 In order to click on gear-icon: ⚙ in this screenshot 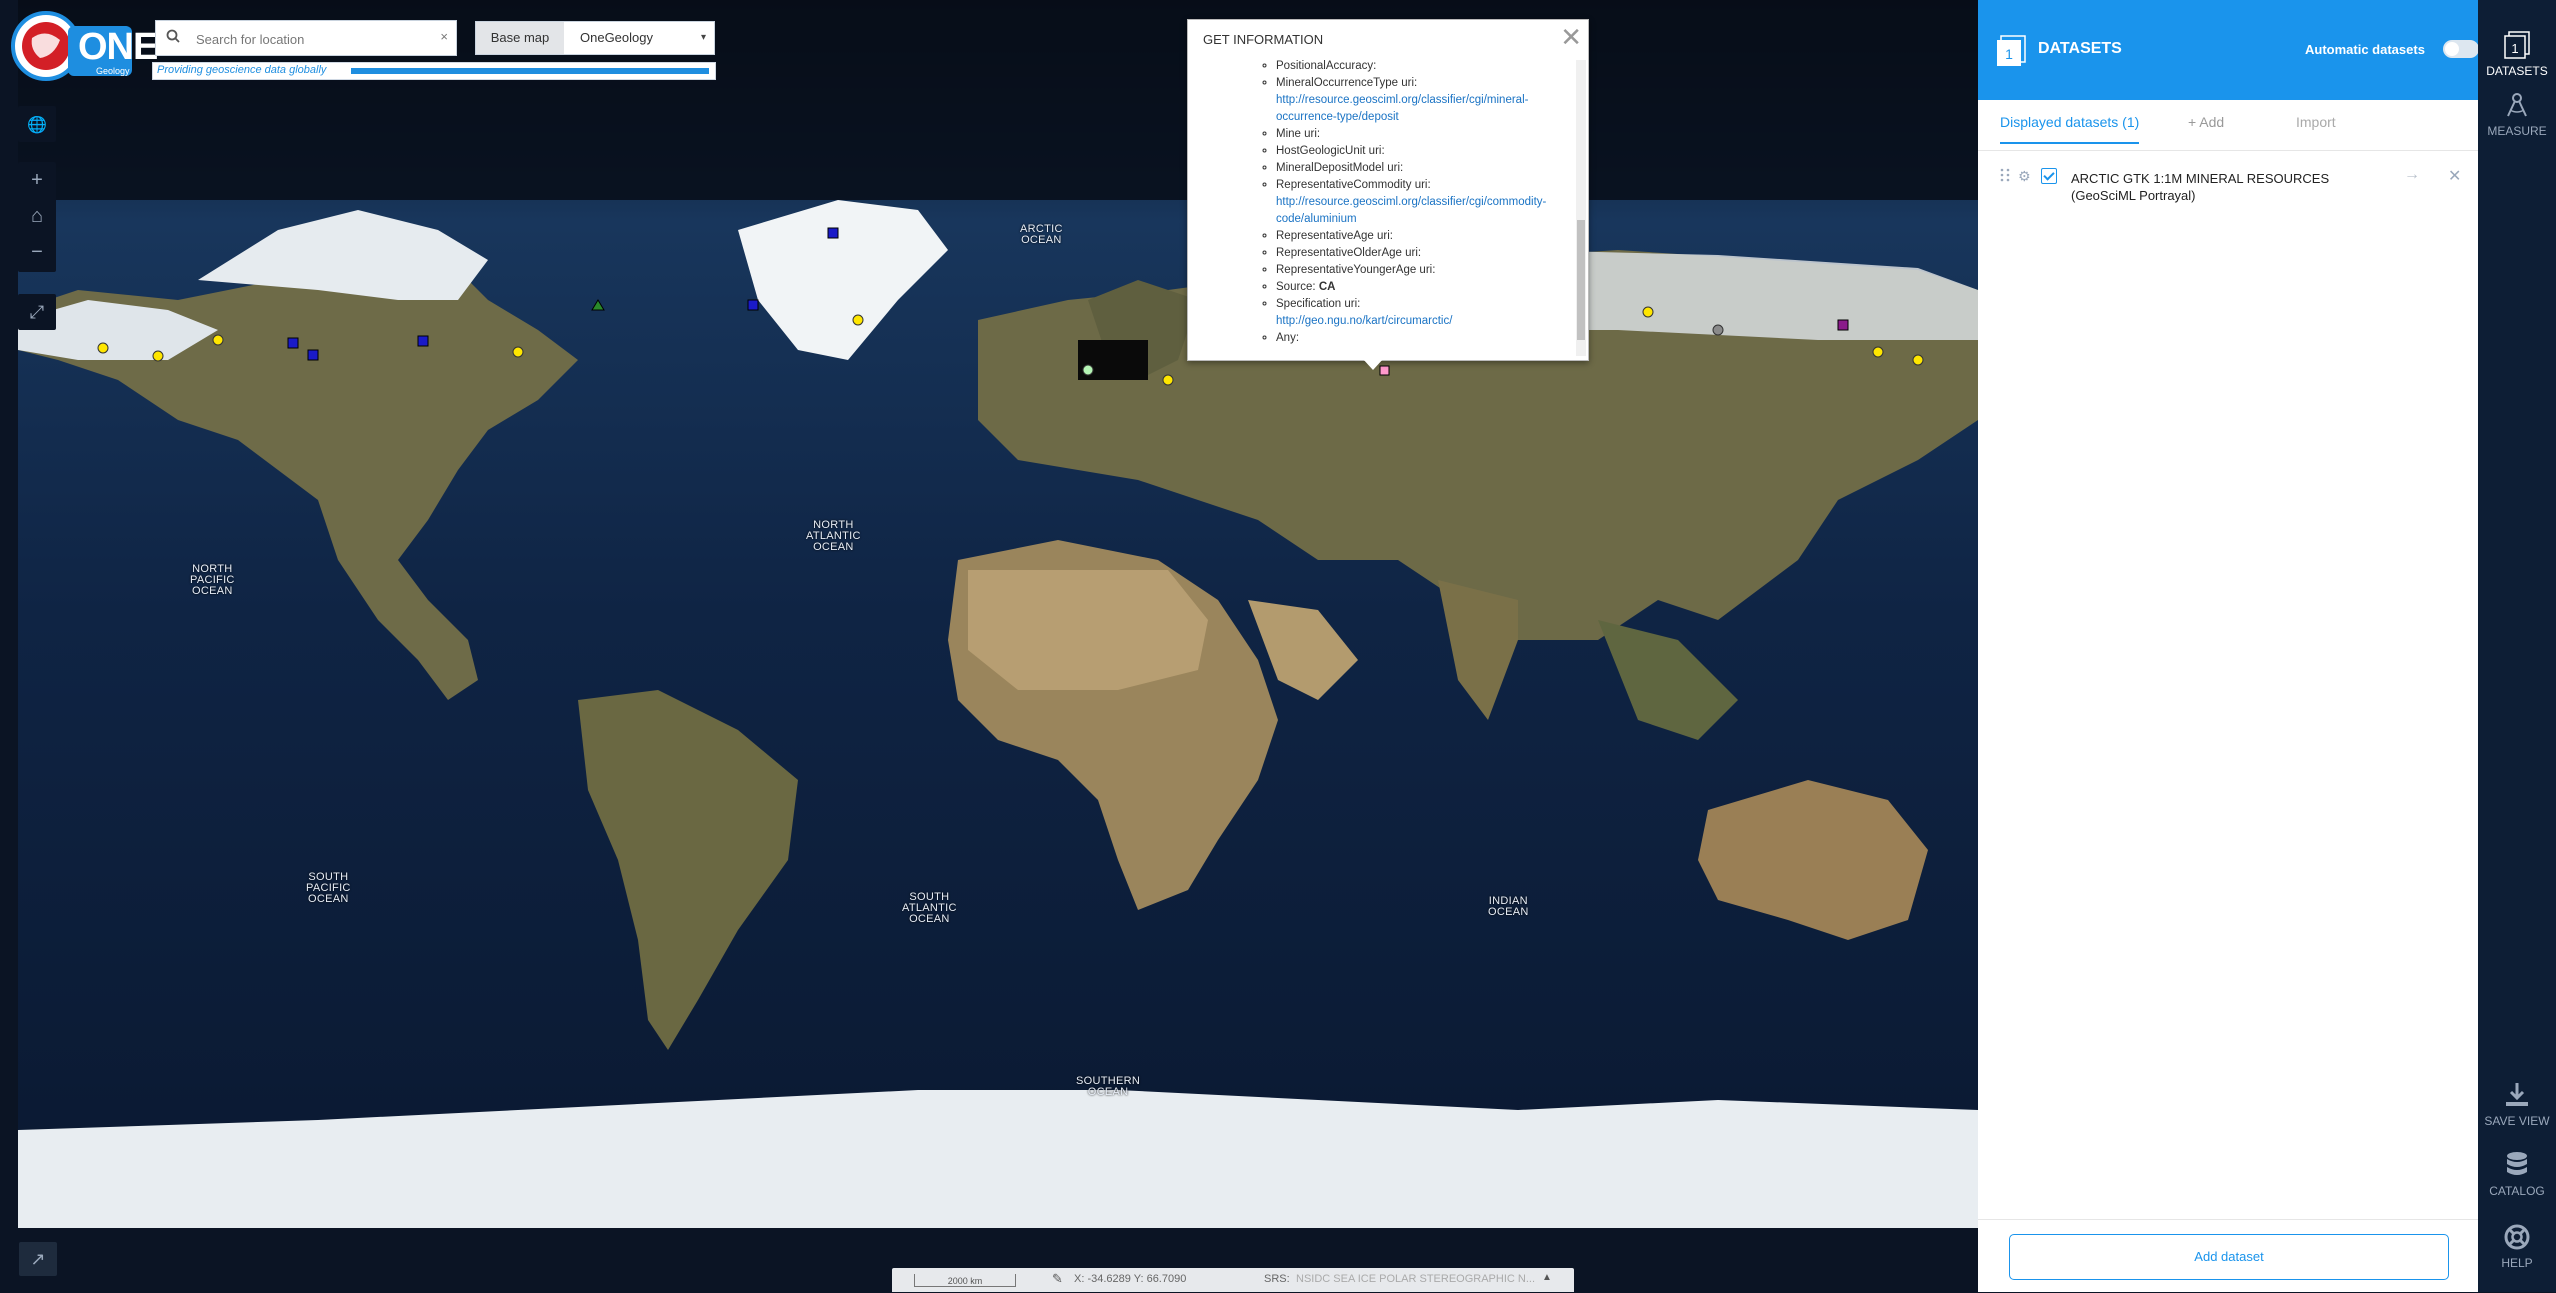, I will do `click(2024, 176)`.